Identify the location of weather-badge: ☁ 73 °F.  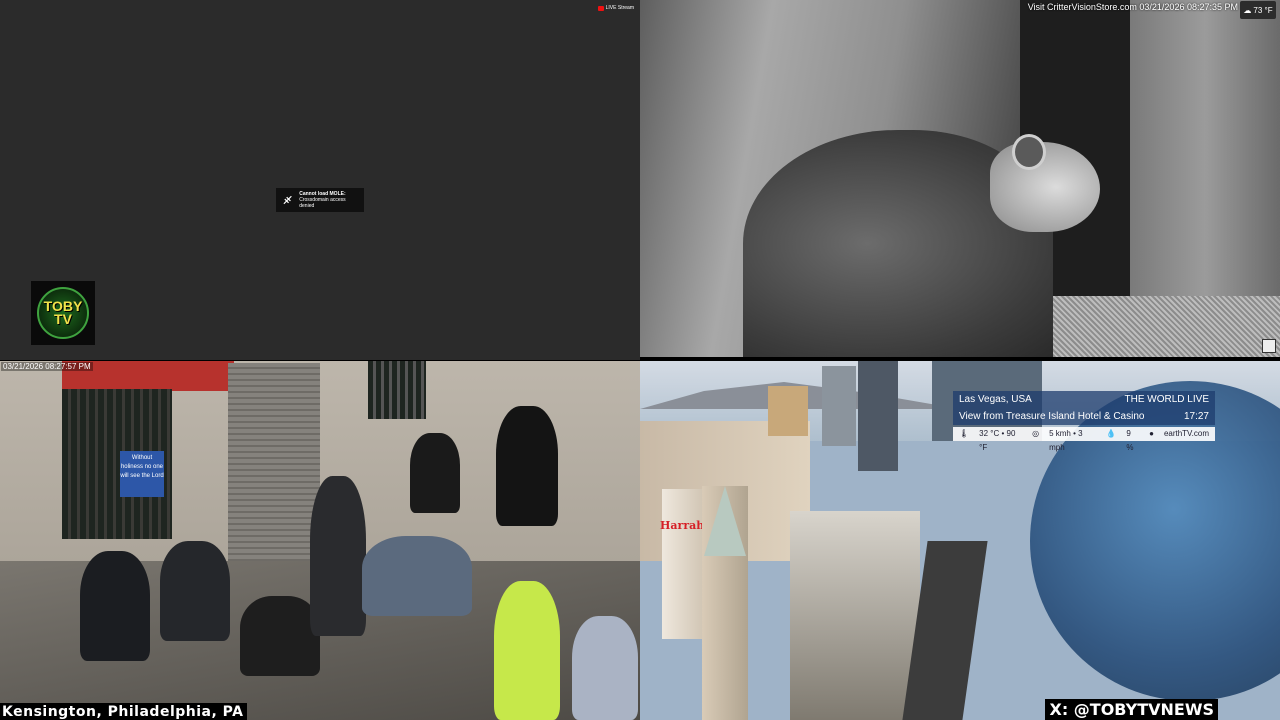
(1258, 10).